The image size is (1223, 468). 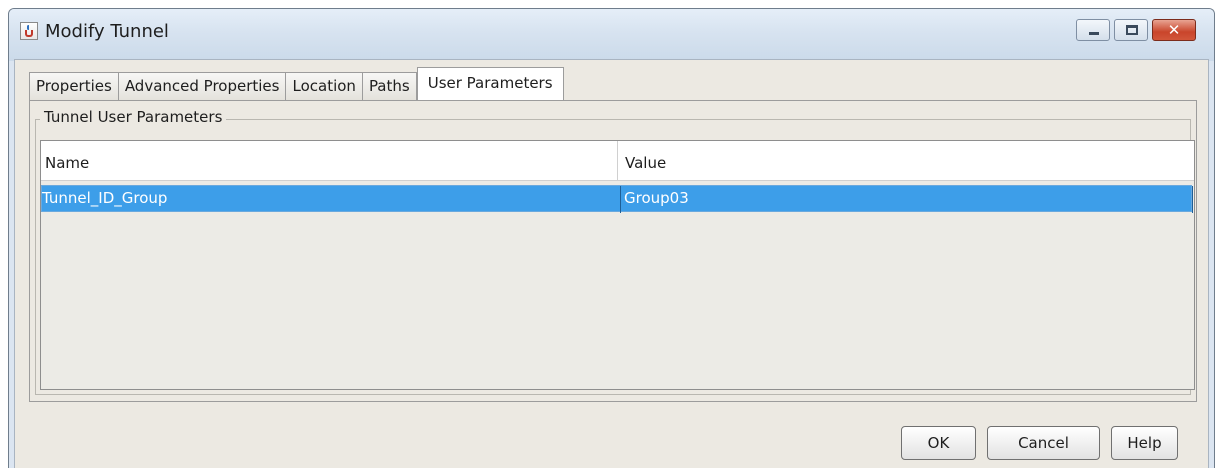 I want to click on close-icon: ✕, so click(x=1174, y=30).